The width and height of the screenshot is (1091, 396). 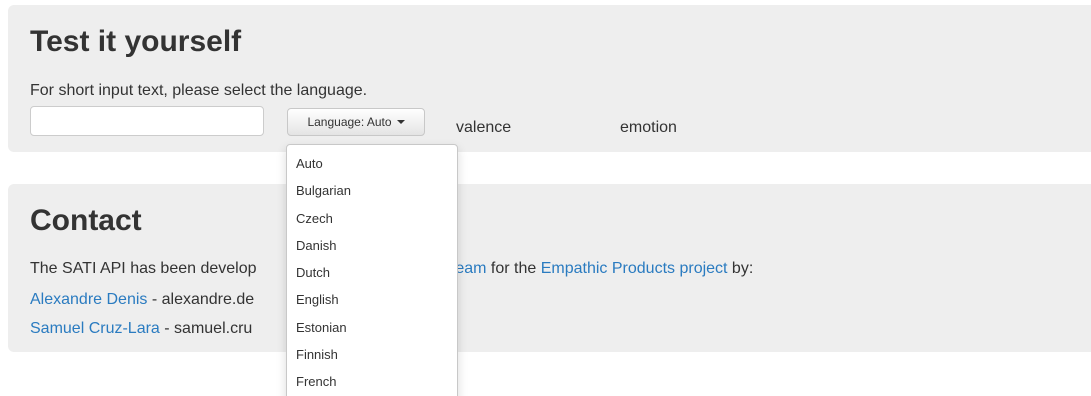 I want to click on emotion-label: emotion, so click(x=648, y=127).